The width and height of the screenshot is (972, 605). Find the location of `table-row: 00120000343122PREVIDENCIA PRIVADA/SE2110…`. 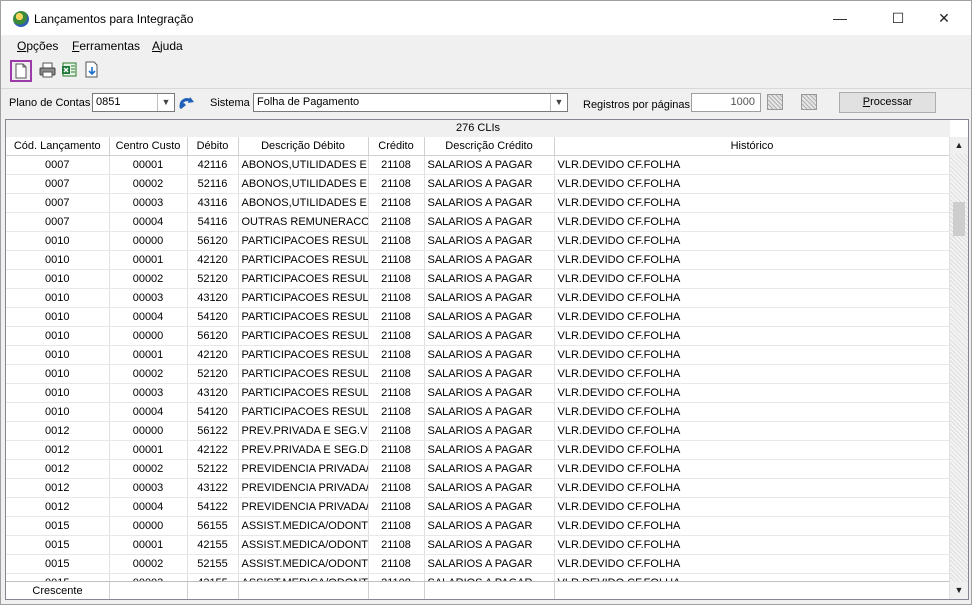

table-row: 00120000343122PREVIDENCIA PRIVADA/SE2110… is located at coordinates (478, 488).